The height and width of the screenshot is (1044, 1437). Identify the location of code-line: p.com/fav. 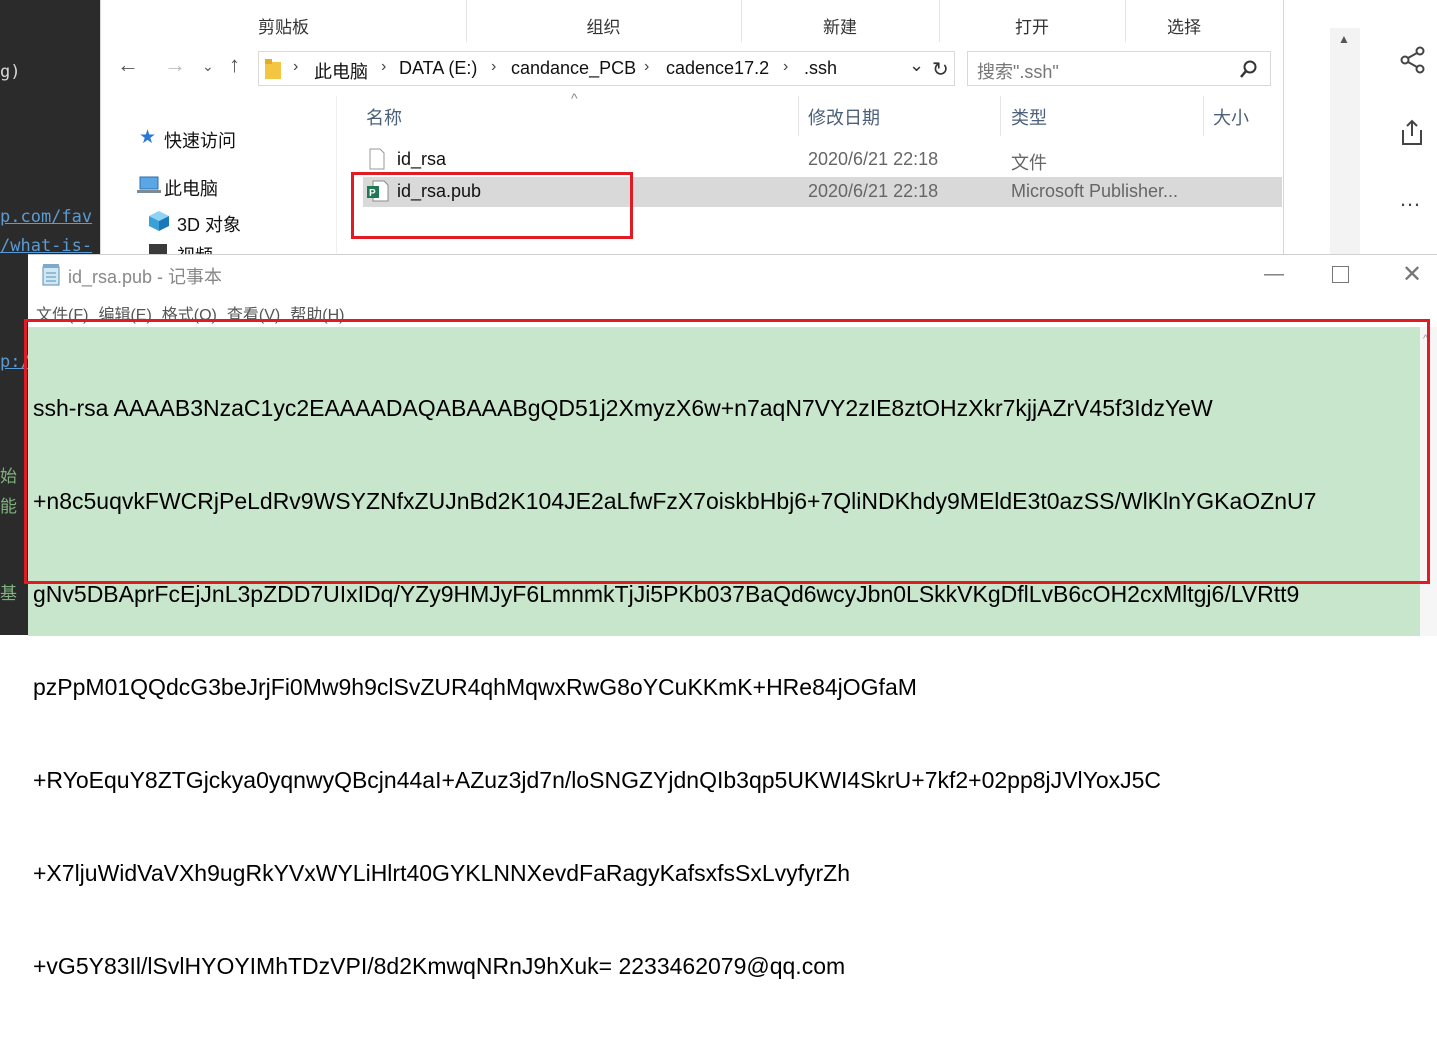
(46, 217).